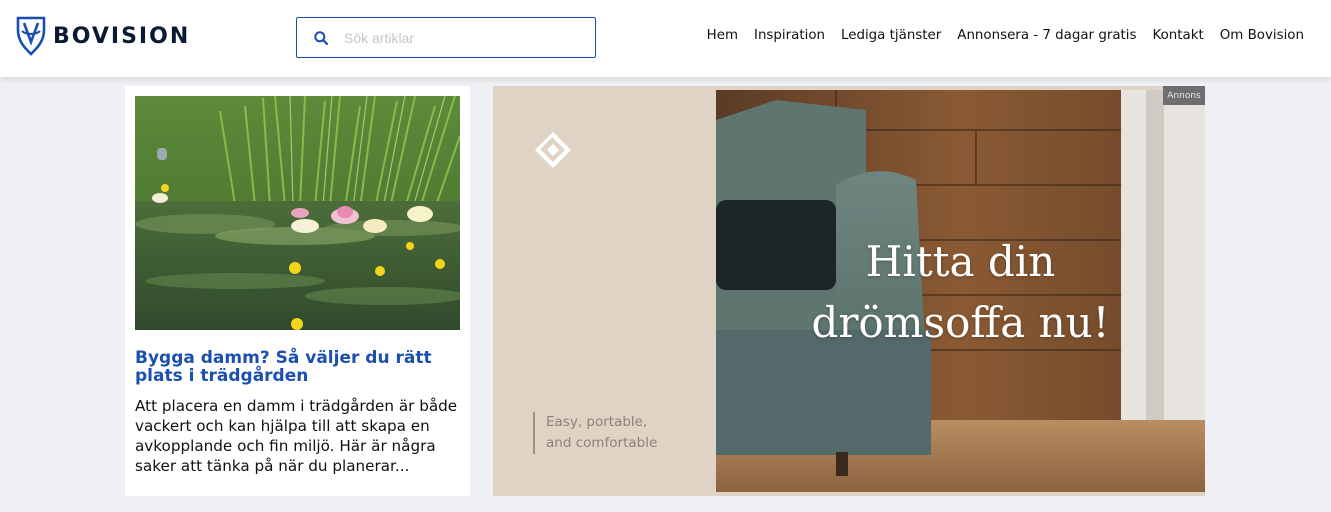  I want to click on ad-headline: Hitta din drömsoffa nu!, so click(960, 292).